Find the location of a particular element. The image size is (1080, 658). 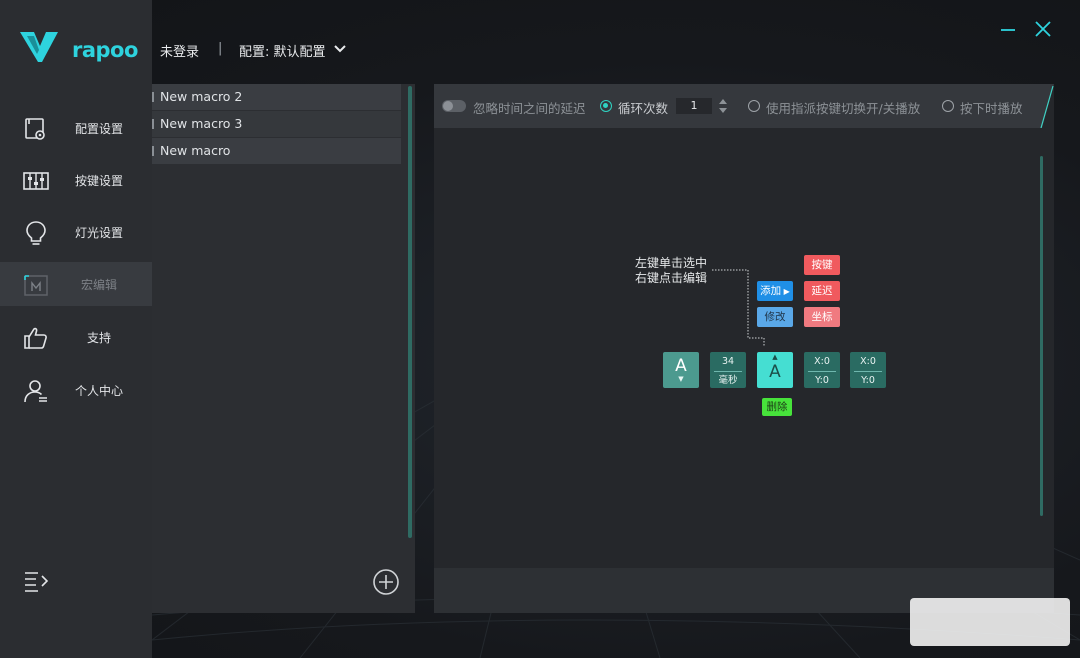

sidebar-item-label: 配置设置 is located at coordinates (98, 129).